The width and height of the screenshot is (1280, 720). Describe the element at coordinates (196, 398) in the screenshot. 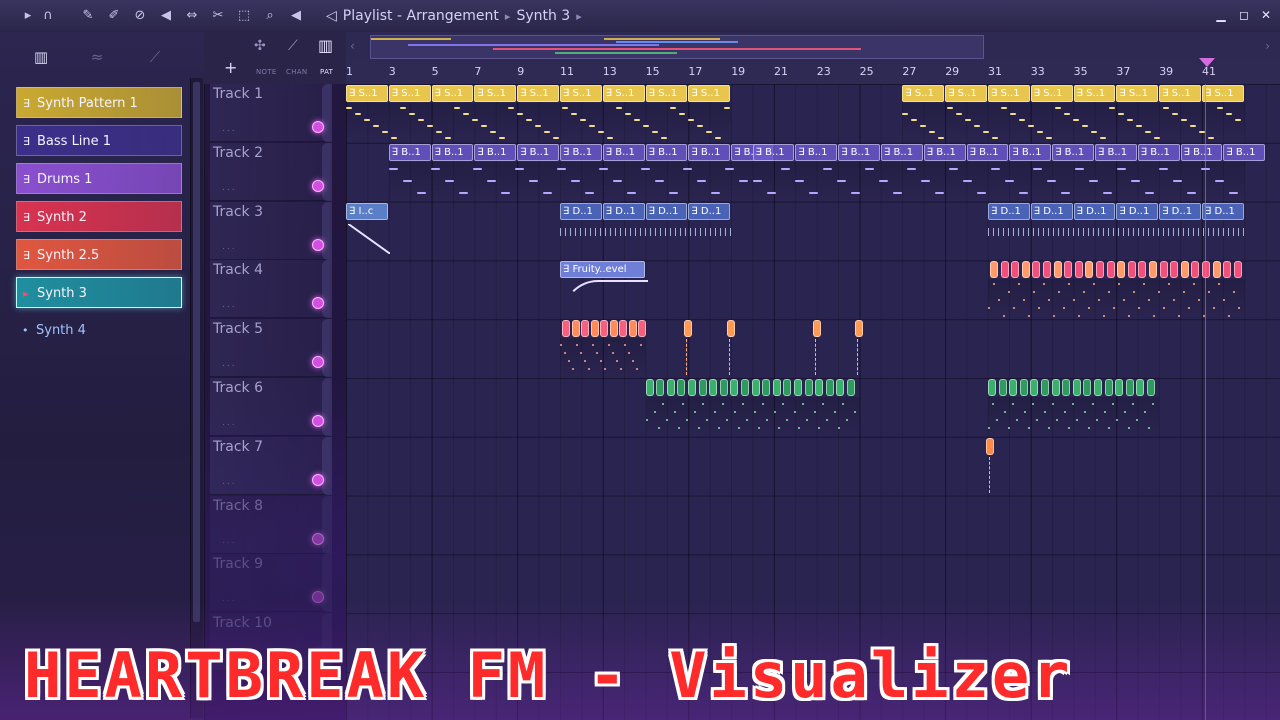

I see `picker-scrollbar` at that location.